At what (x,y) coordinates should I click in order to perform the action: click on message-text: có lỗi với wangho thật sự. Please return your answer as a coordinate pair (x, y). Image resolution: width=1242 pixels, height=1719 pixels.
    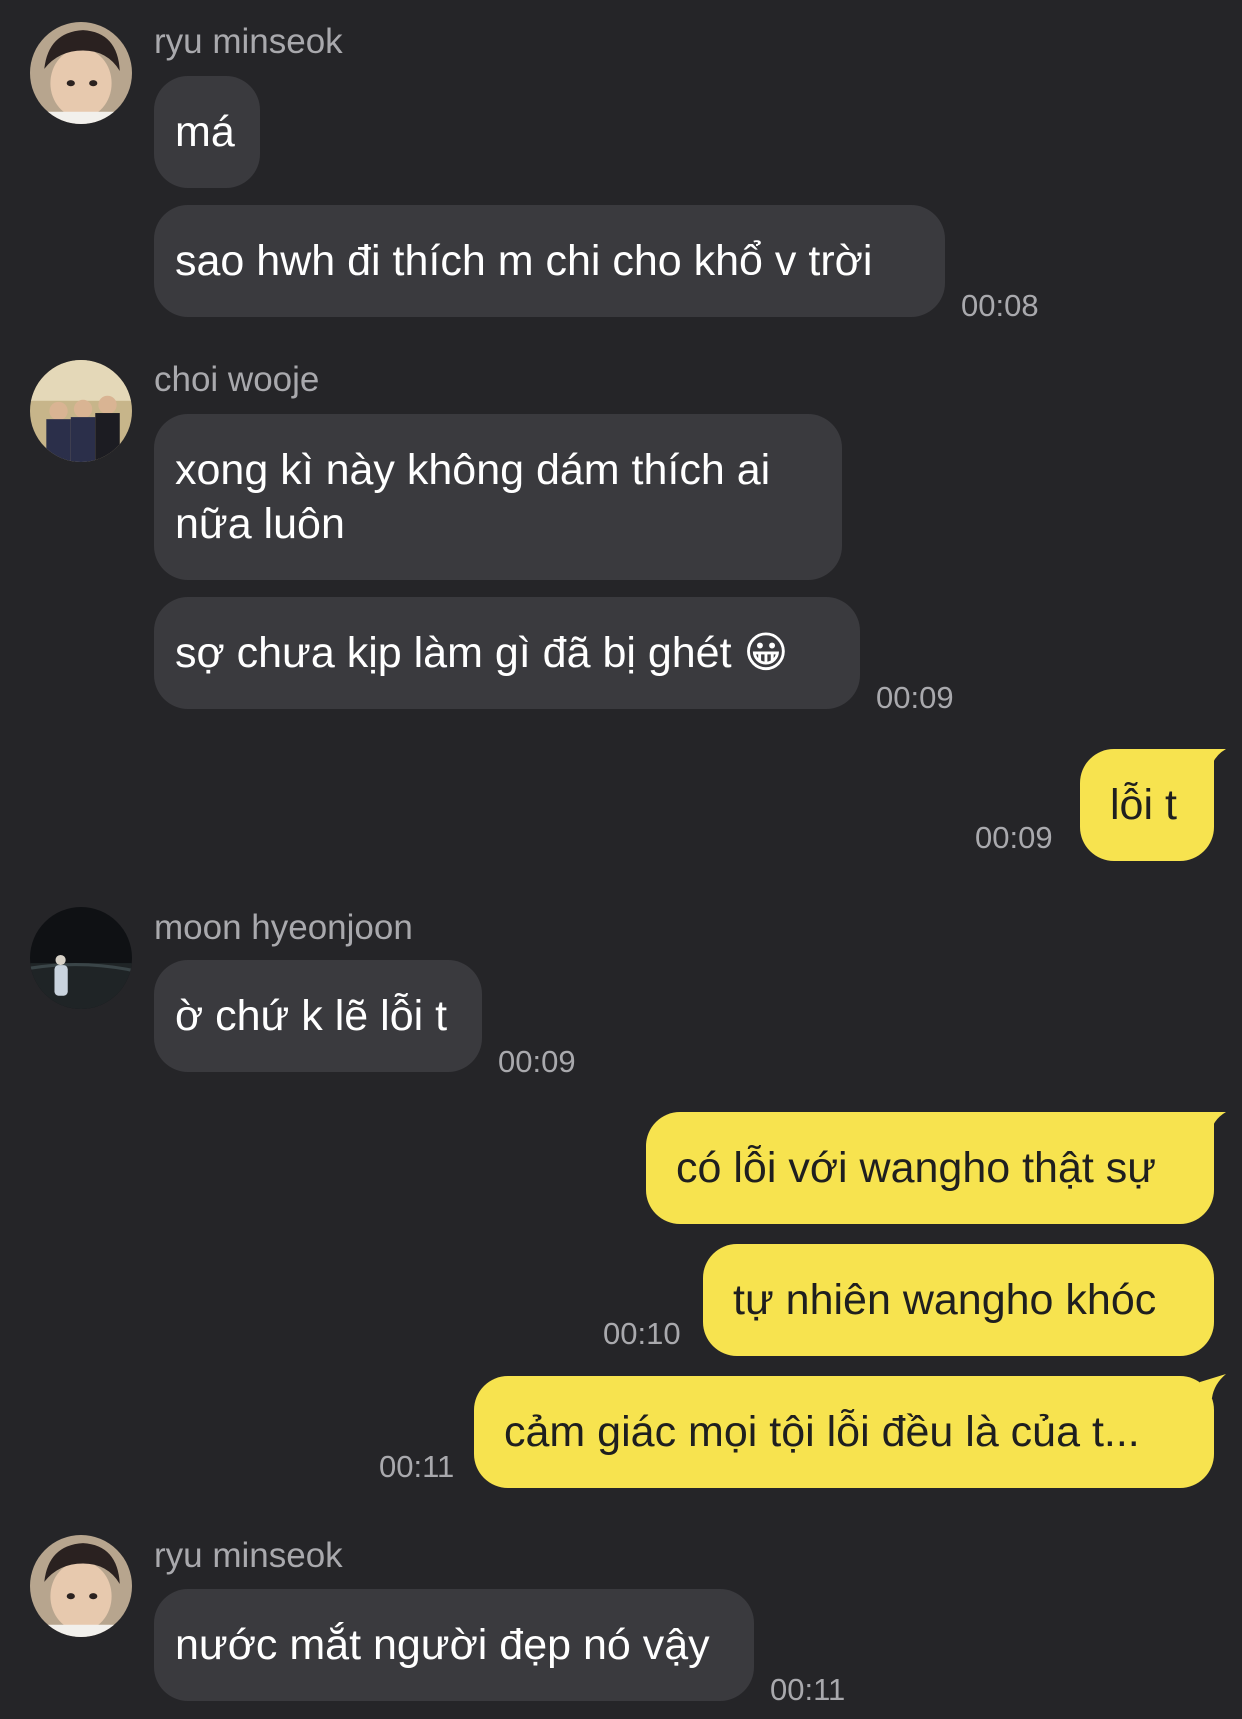
    Looking at the image, I should click on (916, 1168).